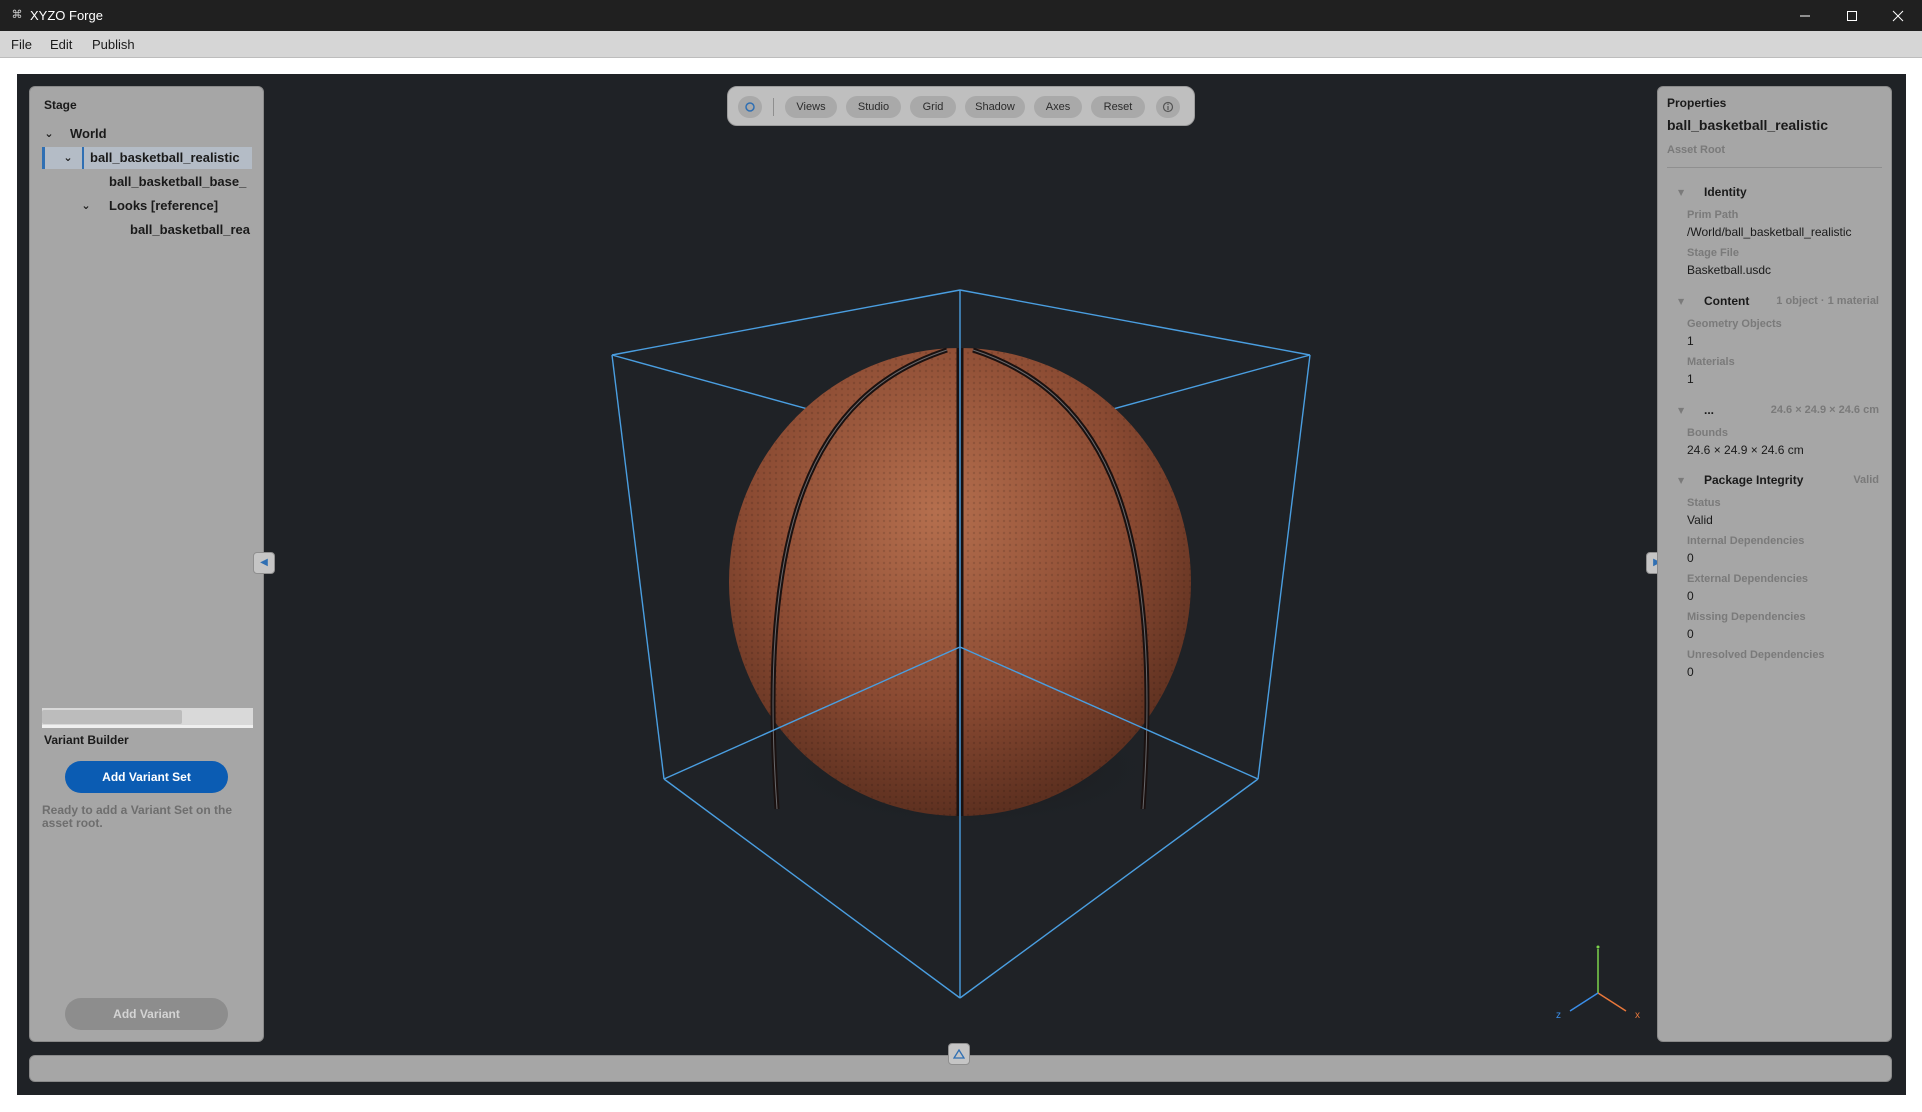 Image resolution: width=1922 pixels, height=1112 pixels. I want to click on orbit-button, so click(750, 107).